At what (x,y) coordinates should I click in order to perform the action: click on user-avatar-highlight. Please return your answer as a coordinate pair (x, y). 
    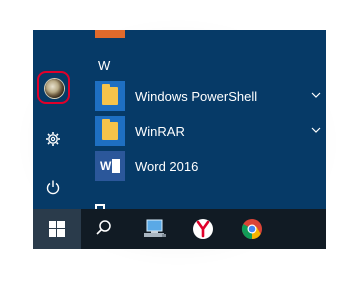
    Looking at the image, I should click on (53, 87).